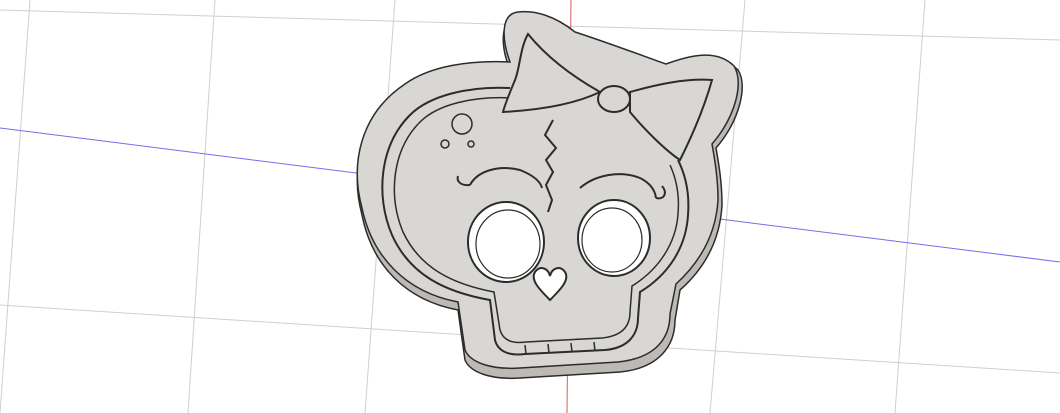 The image size is (1060, 413). Describe the element at coordinates (471, 144) in the screenshot. I see `highlight-bubble-tiny` at that location.